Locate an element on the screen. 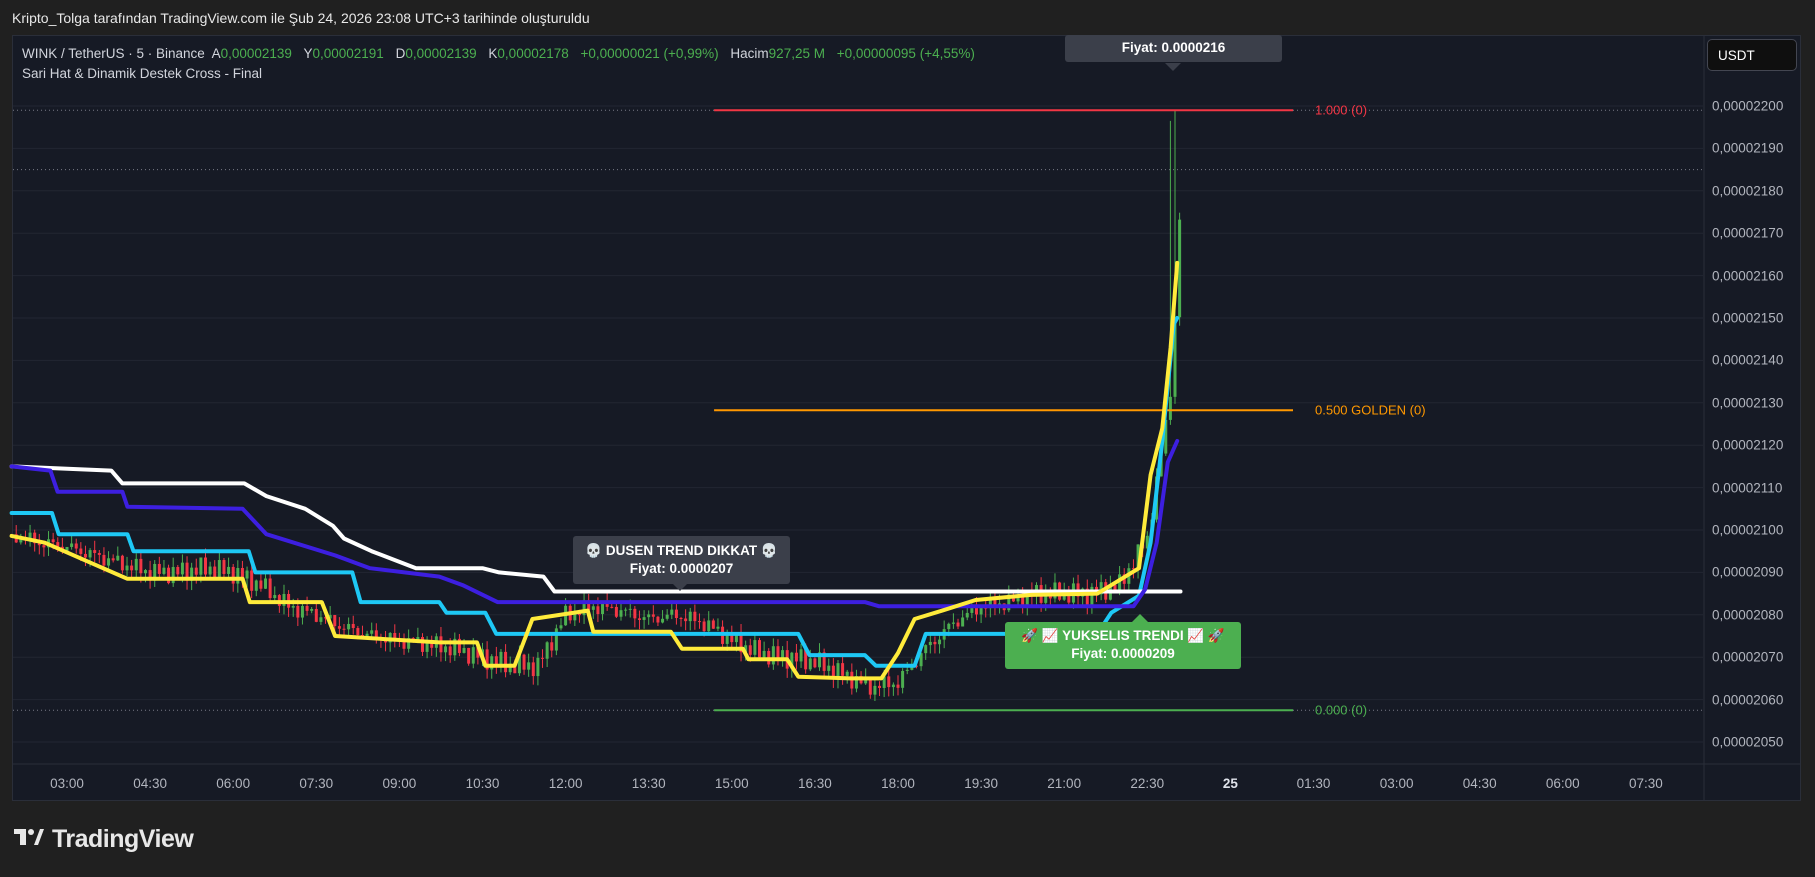 The width and height of the screenshot is (1815, 877). indicator-name: Sari Hat & Dinamik Destek Cross - Final is located at coordinates (142, 73).